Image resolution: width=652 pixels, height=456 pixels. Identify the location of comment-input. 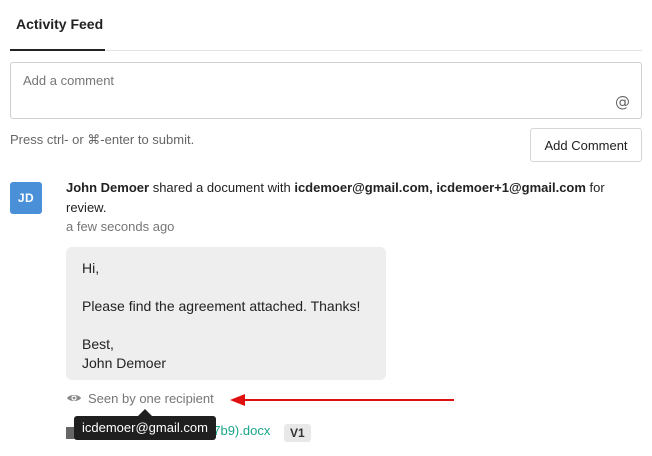
(326, 90).